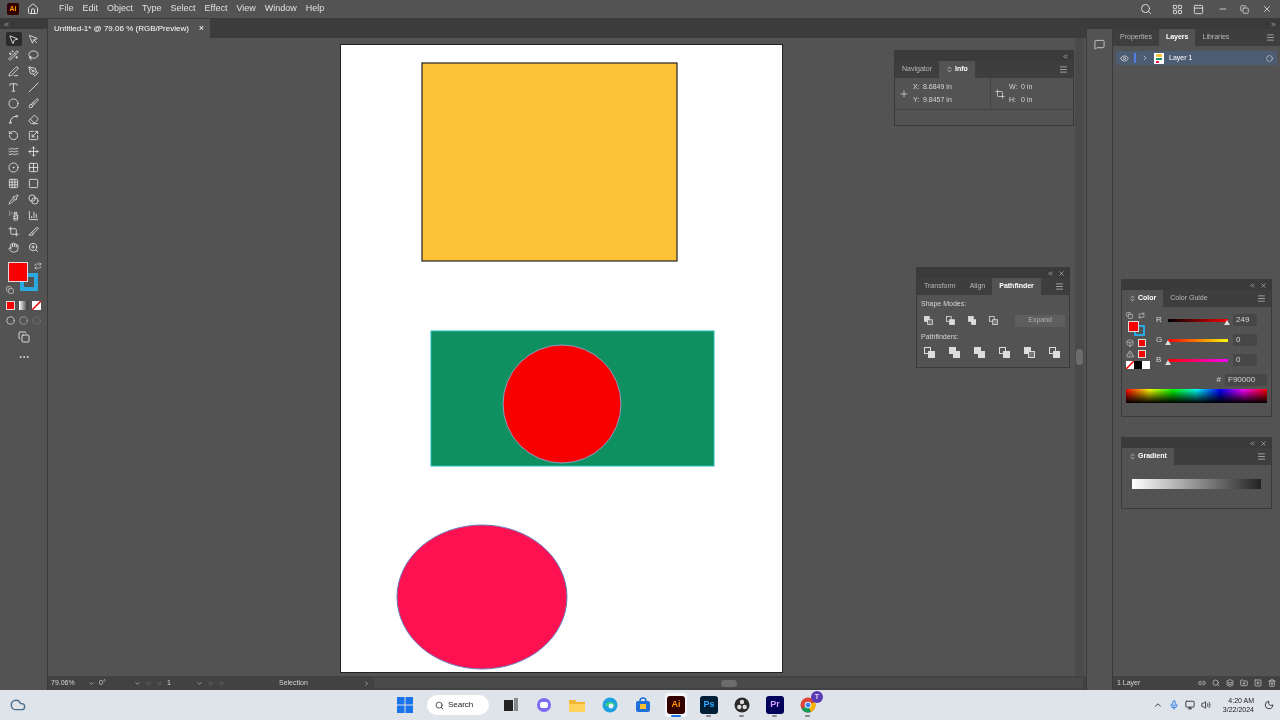 This screenshot has height=720, width=1280. I want to click on gradient-mode-swatch, so click(23, 305).